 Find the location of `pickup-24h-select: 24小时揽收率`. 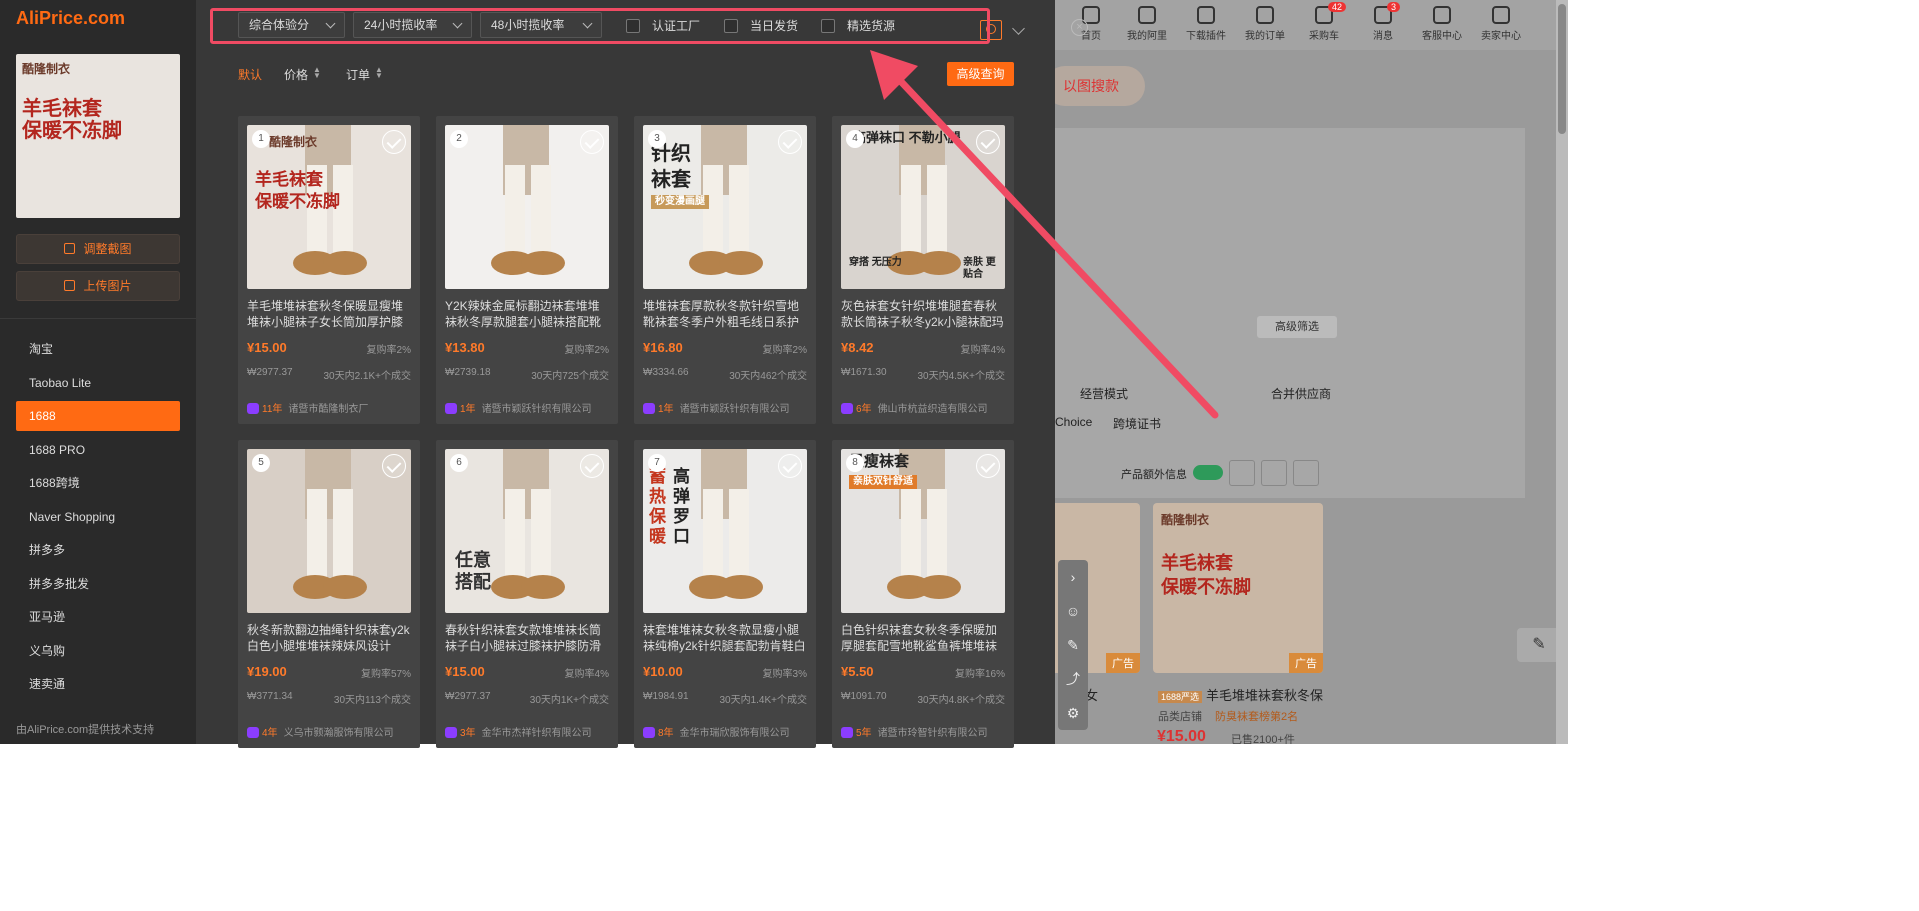

pickup-24h-select: 24小时揽收率 is located at coordinates (412, 25).